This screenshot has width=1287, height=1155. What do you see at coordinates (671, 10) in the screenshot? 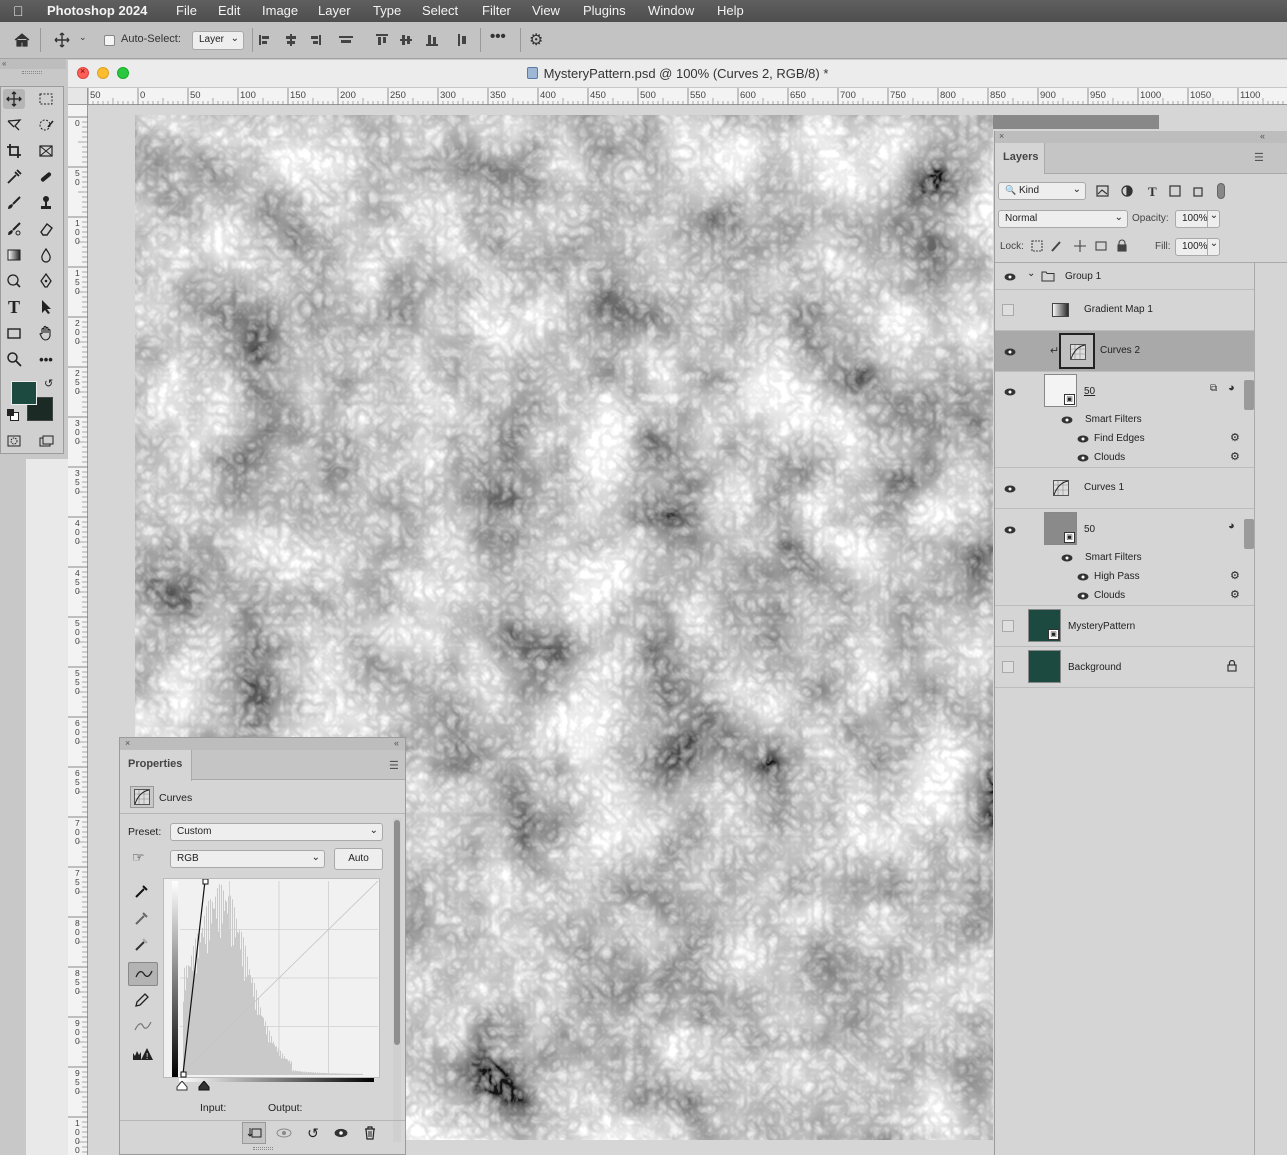
I see `menu-window: Window` at bounding box center [671, 10].